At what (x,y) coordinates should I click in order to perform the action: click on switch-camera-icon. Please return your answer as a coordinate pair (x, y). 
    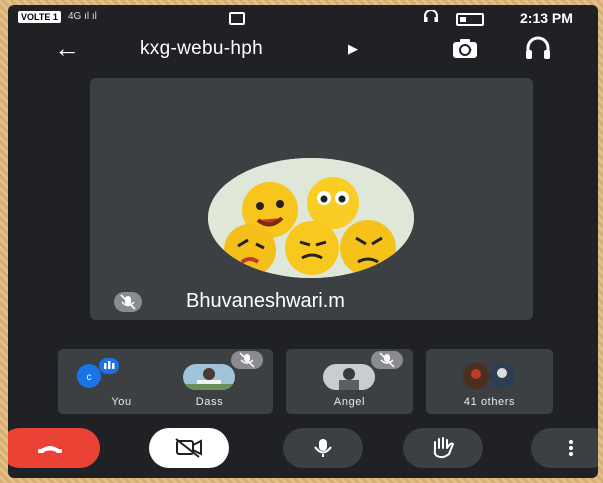
    Looking at the image, I should click on (465, 49).